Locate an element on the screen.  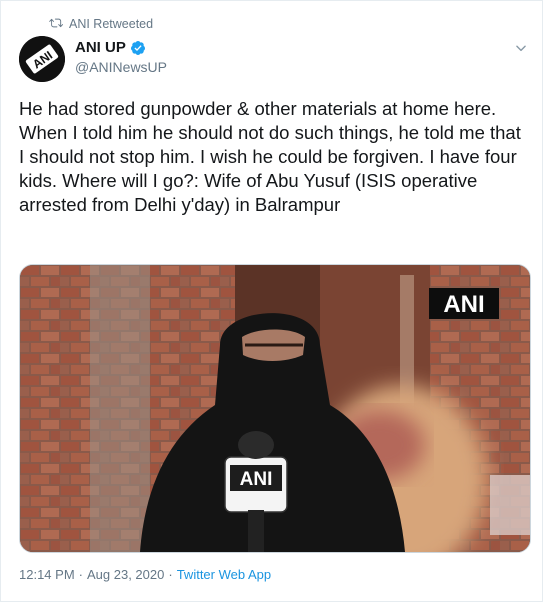
ani-watermark: ANI is located at coordinates (463, 304).